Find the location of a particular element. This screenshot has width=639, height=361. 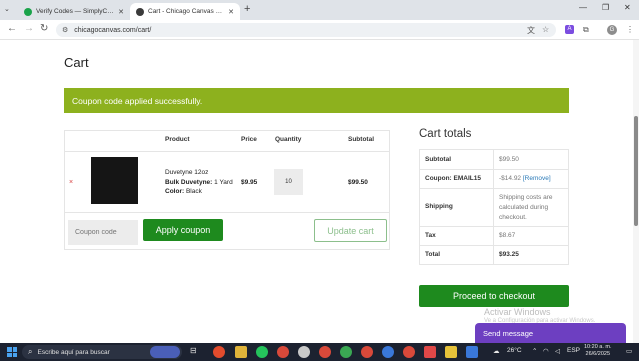

extension-icon: A is located at coordinates (569, 29).